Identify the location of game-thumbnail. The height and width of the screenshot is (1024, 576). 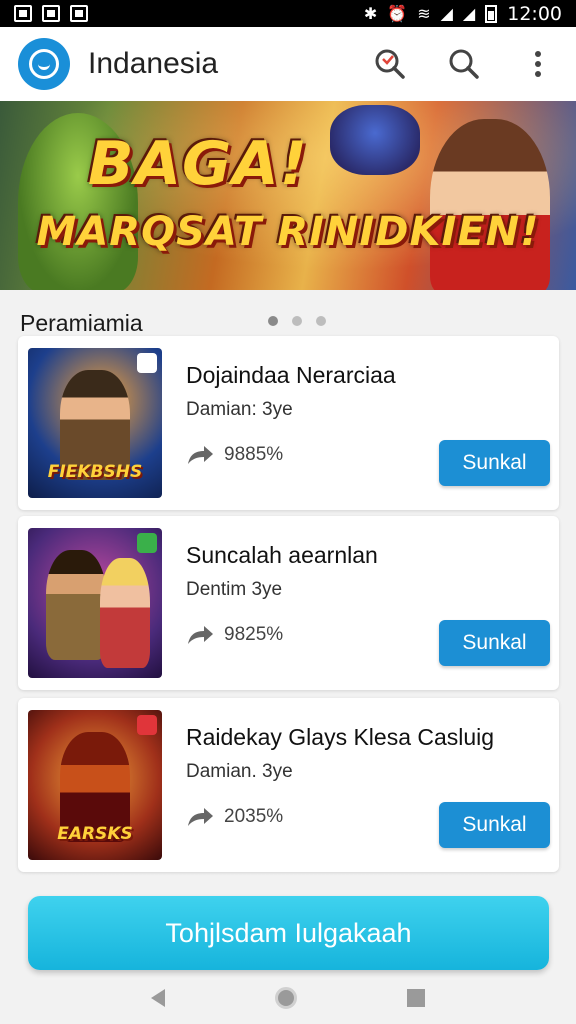
(95, 603).